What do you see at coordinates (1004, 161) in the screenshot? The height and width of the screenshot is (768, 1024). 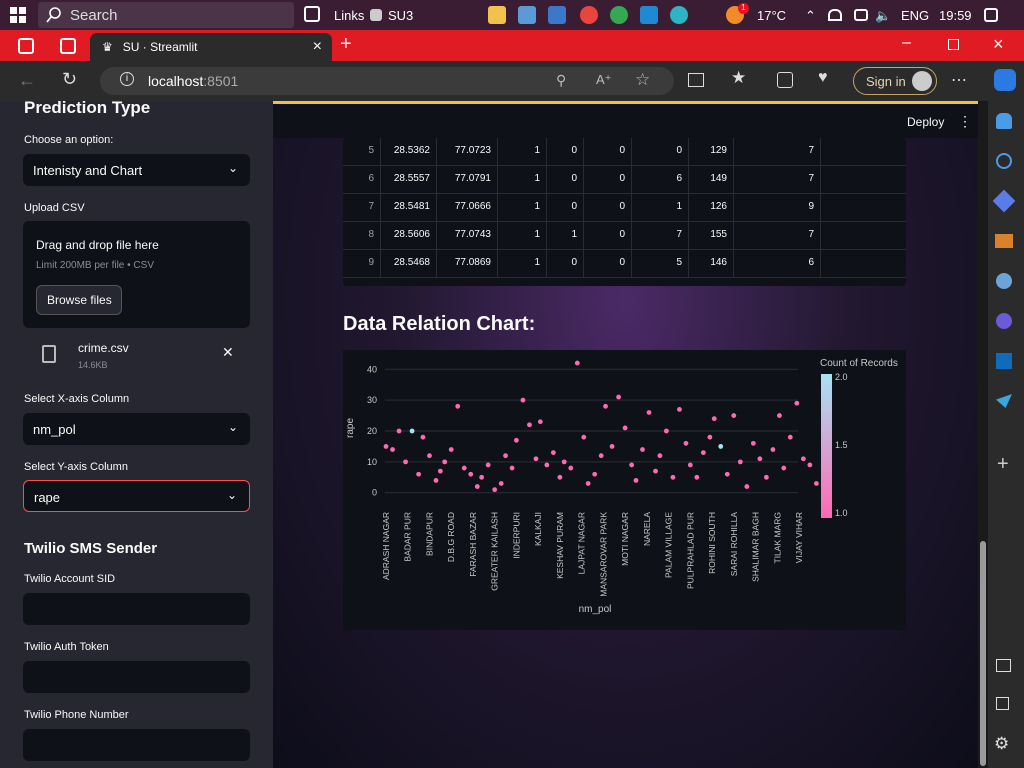 I see `search-sidebar-icon` at bounding box center [1004, 161].